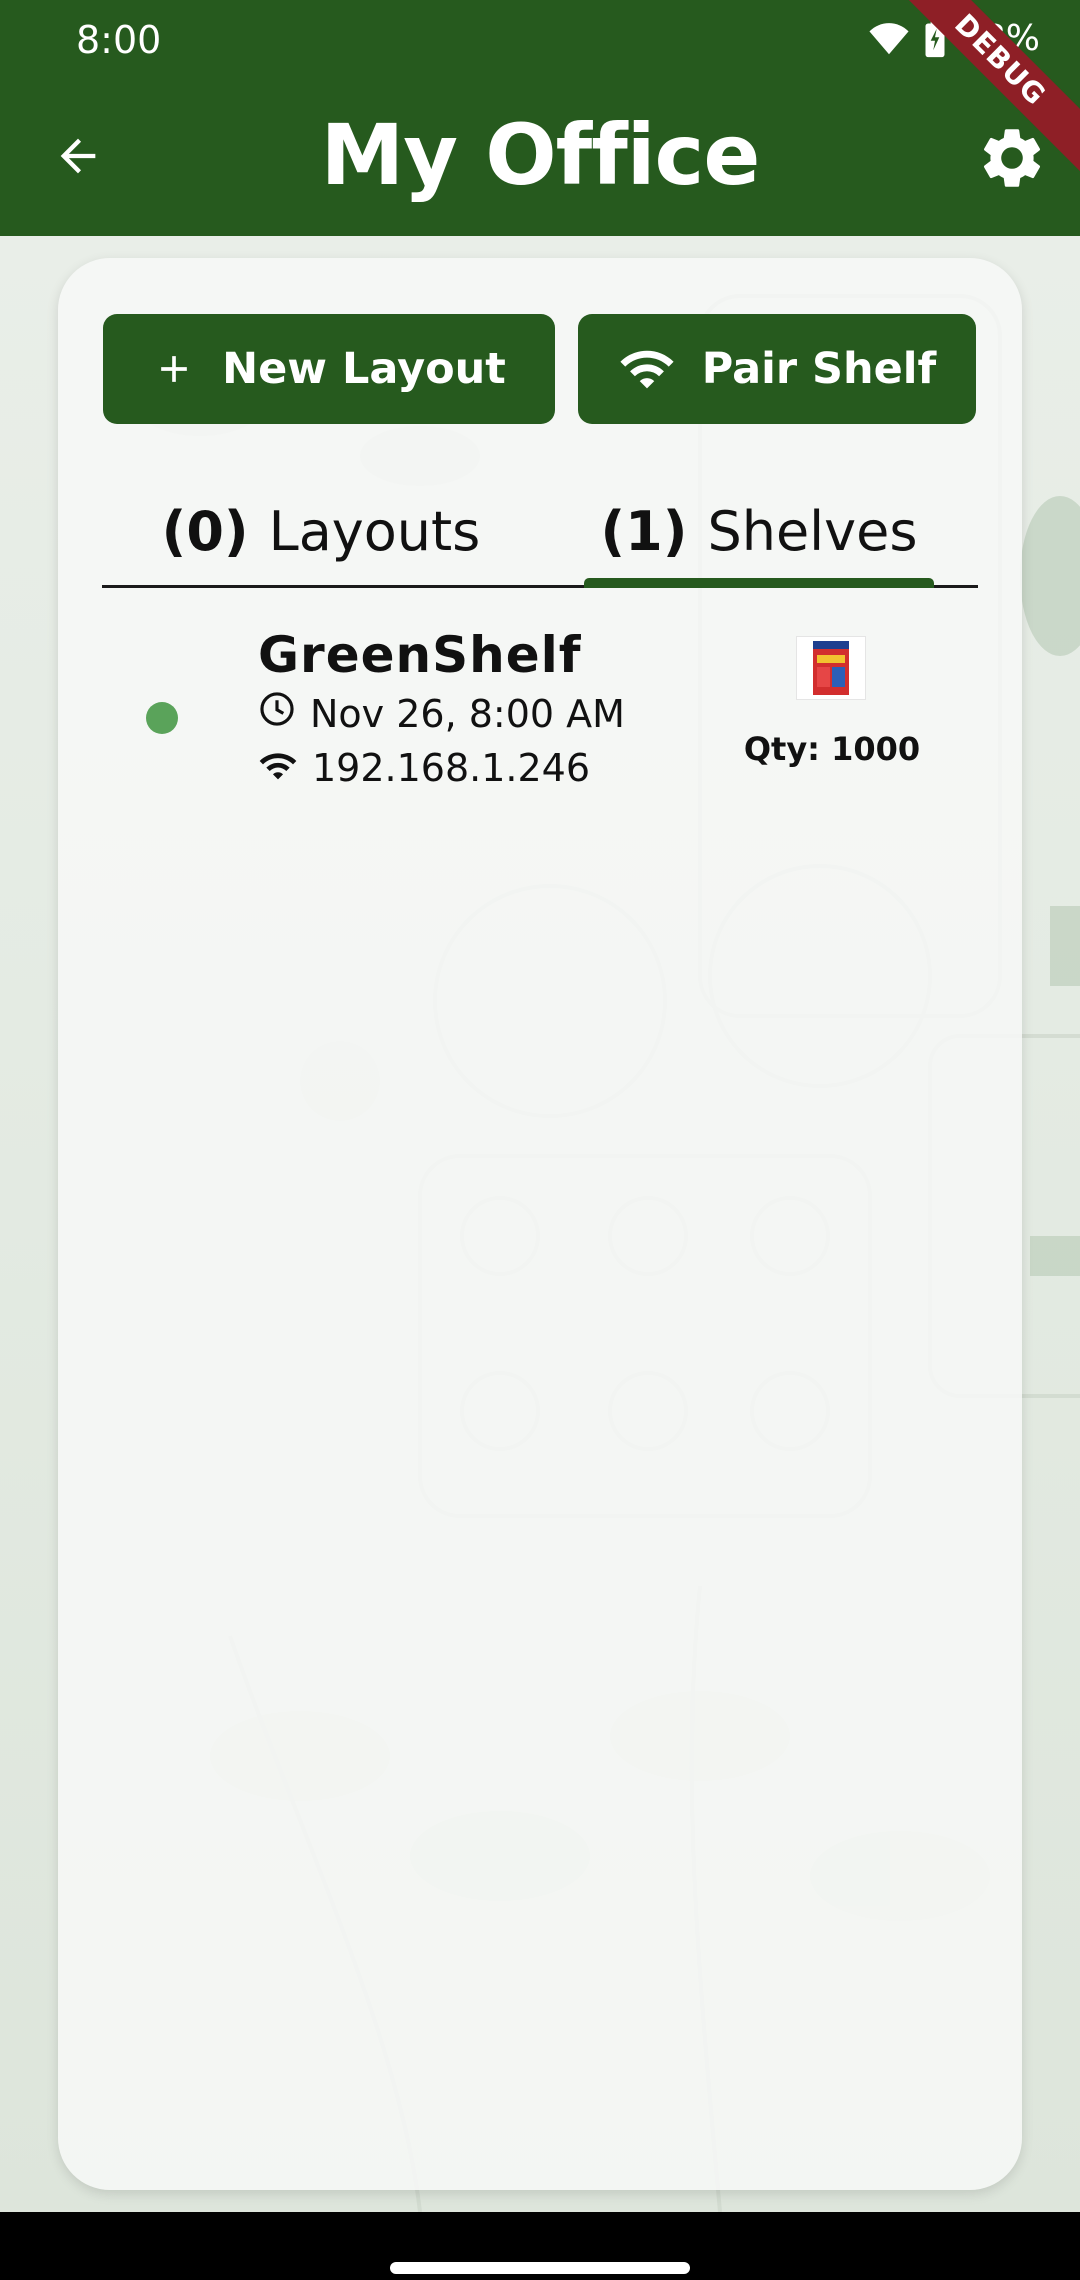  I want to click on medicine-box-image, so click(831, 668).